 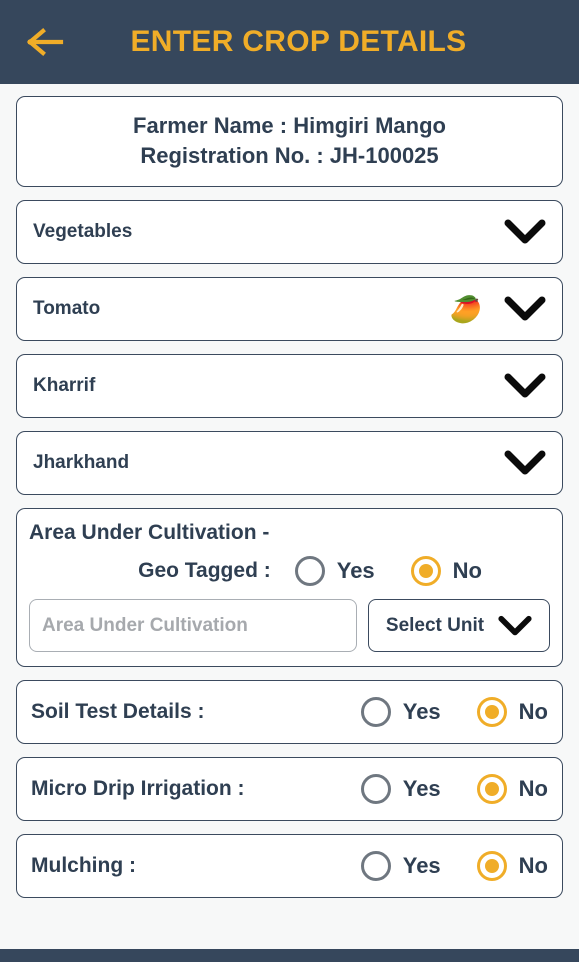 What do you see at coordinates (400, 789) in the screenshot?
I see `micro-drip-irrigation-yes-option: Yes` at bounding box center [400, 789].